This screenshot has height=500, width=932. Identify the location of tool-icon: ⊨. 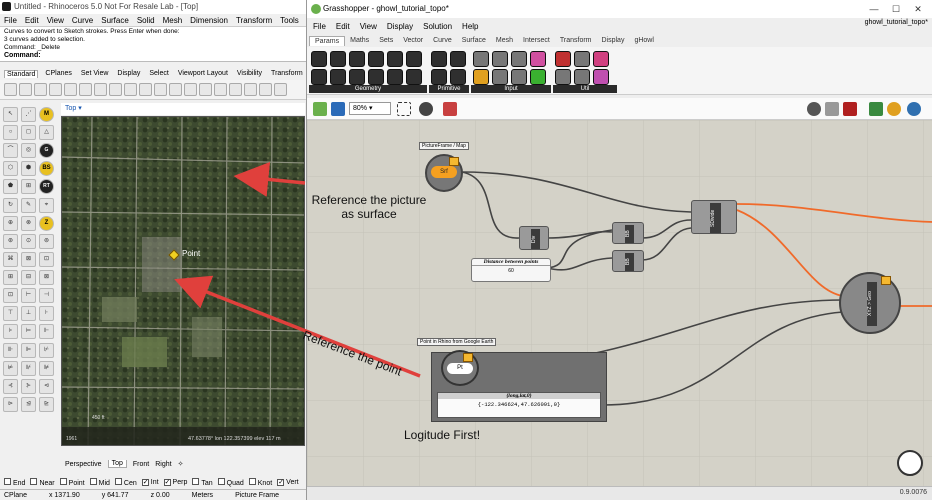
(28, 332).